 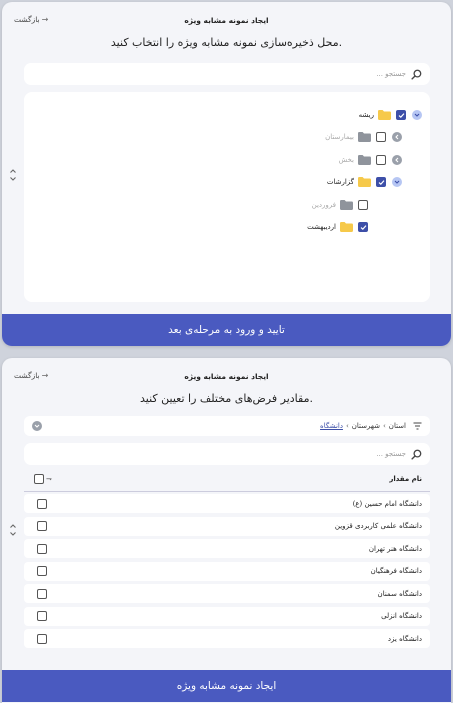 I want to click on table-row: دانشگاه یزد, so click(x=227, y=638).